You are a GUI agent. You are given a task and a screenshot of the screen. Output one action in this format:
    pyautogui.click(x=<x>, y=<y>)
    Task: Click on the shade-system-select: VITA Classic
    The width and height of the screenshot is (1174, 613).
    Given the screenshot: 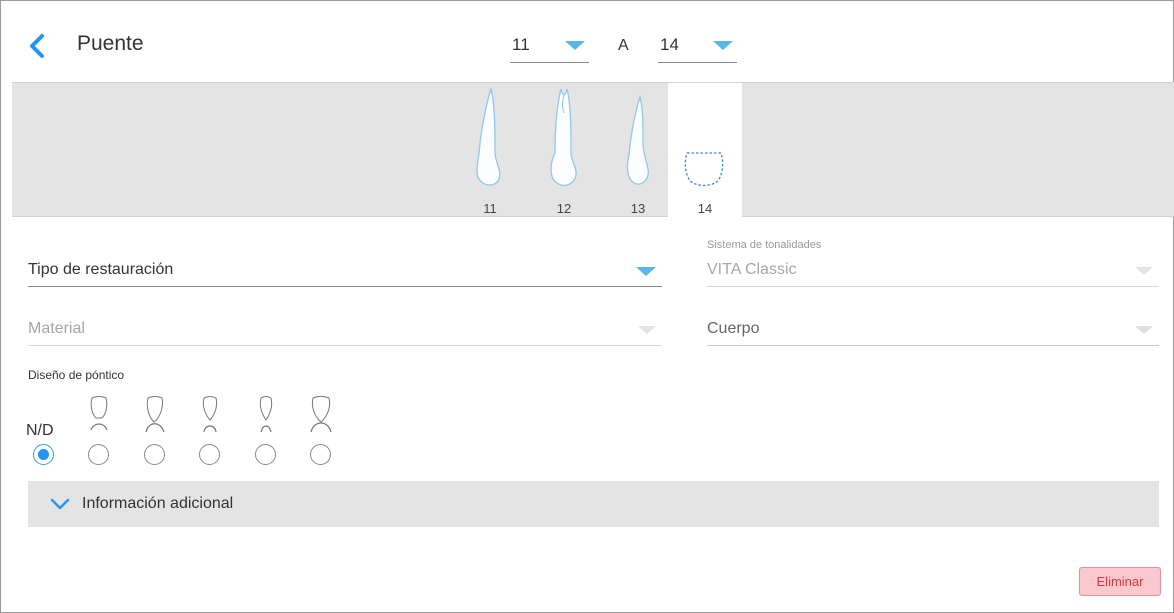 What is the action you would take?
    pyautogui.click(x=933, y=270)
    